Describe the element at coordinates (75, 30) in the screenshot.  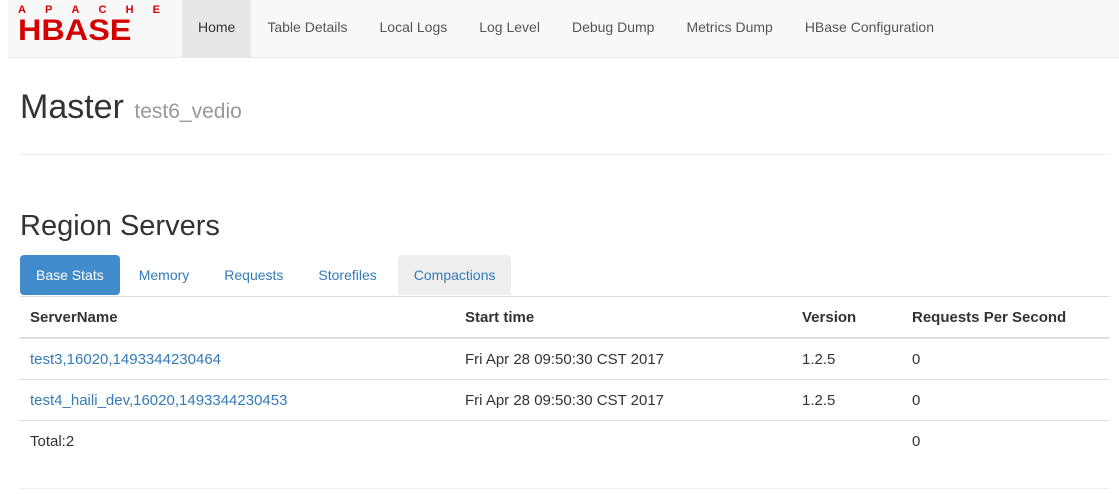
I see `logo-hbase-text: HBASE` at that location.